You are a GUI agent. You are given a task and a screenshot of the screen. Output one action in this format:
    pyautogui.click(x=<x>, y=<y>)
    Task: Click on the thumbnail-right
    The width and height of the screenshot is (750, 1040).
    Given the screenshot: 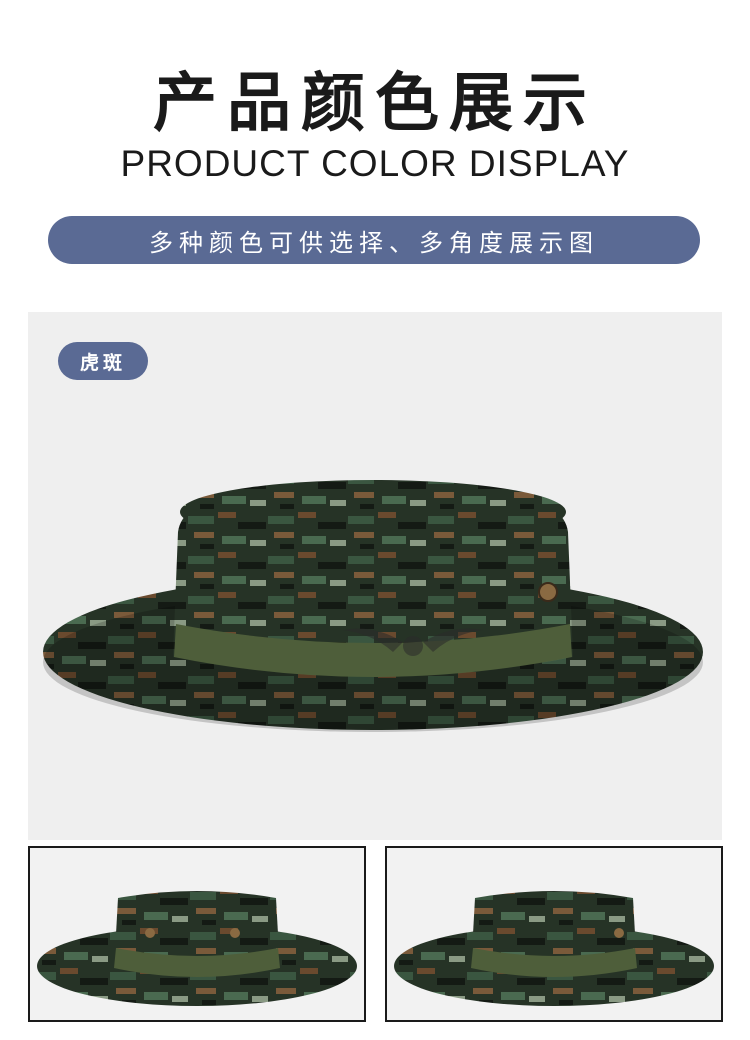 What is the action you would take?
    pyautogui.click(x=554, y=934)
    